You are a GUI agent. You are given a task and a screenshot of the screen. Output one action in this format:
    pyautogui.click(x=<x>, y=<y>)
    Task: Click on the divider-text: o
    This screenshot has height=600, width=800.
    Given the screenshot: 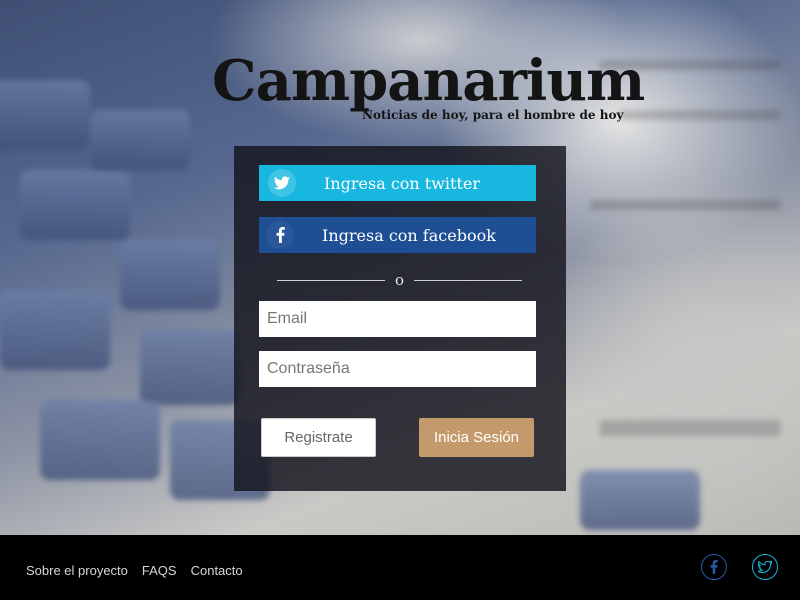 What is the action you would take?
    pyautogui.click(x=399, y=280)
    